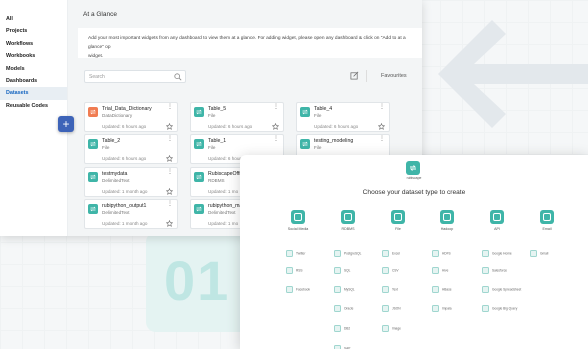  I want to click on panel-title: Choose your dataset type to create, so click(414, 192).